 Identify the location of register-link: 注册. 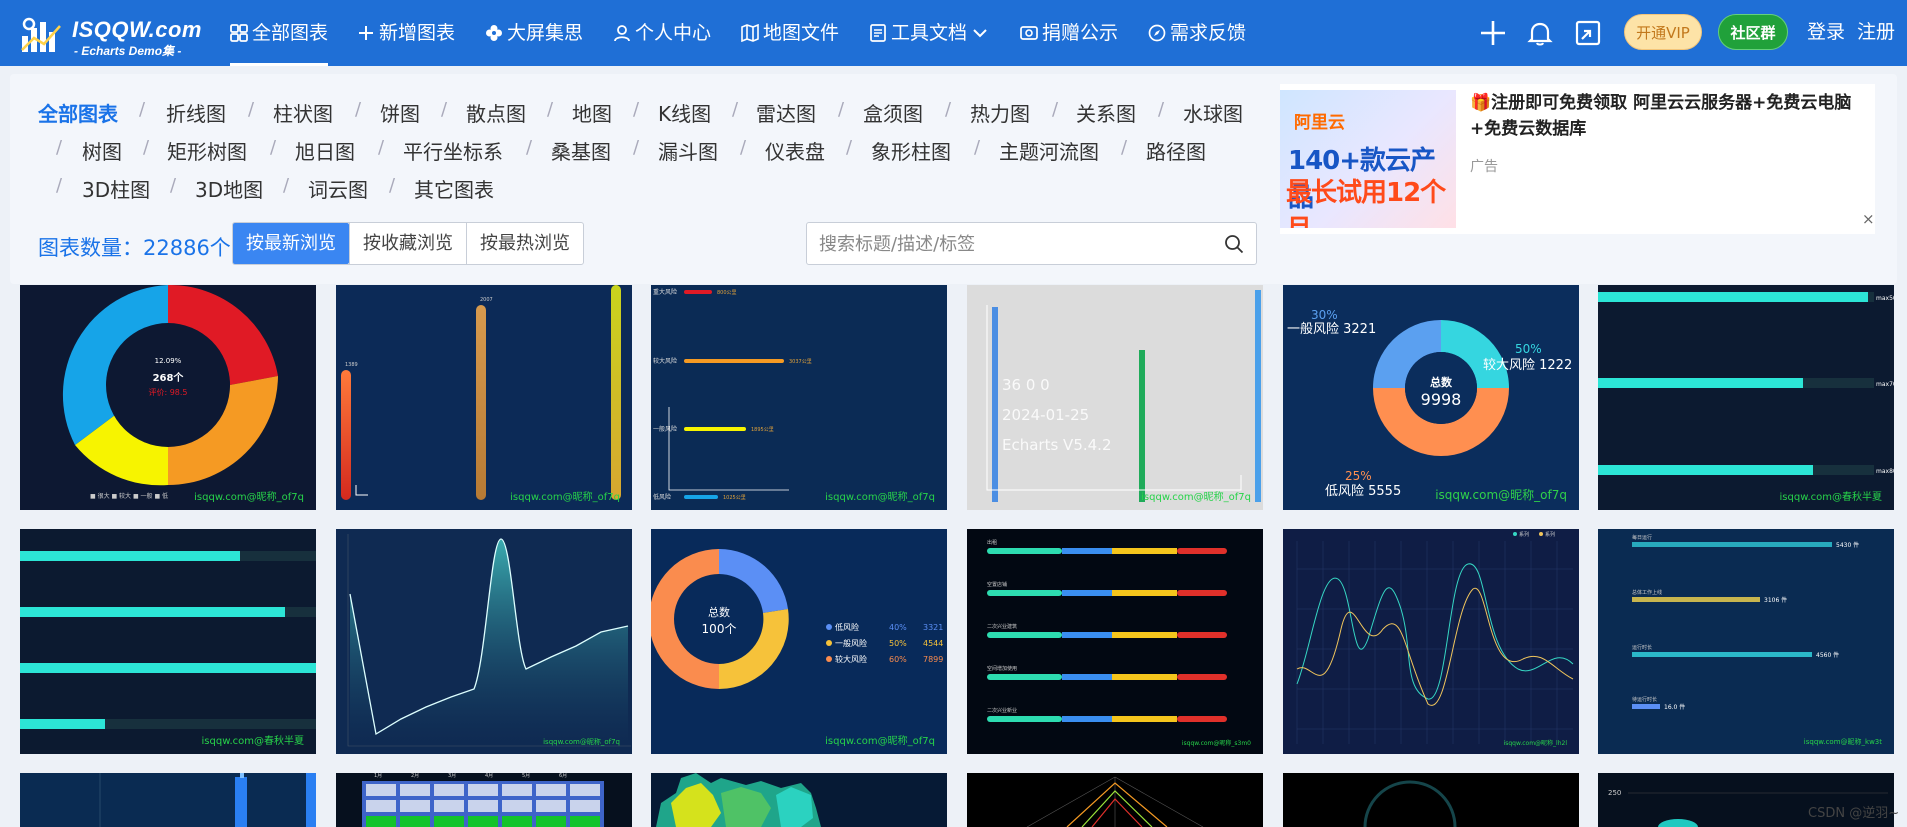
(1876, 32).